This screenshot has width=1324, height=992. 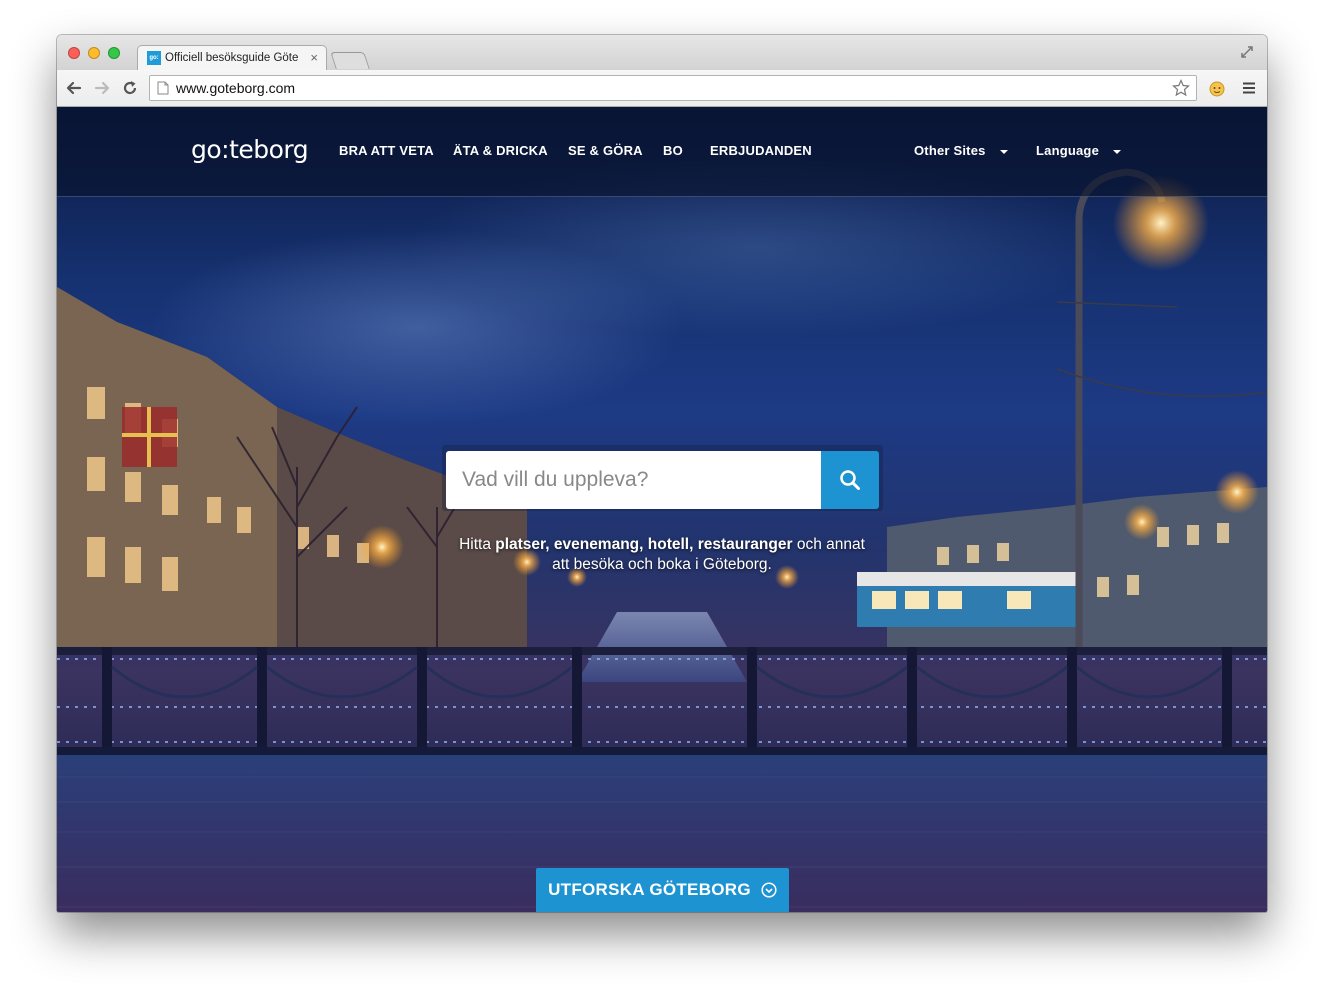 What do you see at coordinates (605, 150) in the screenshot?
I see `nav-se-gora: SE & GÖRA` at bounding box center [605, 150].